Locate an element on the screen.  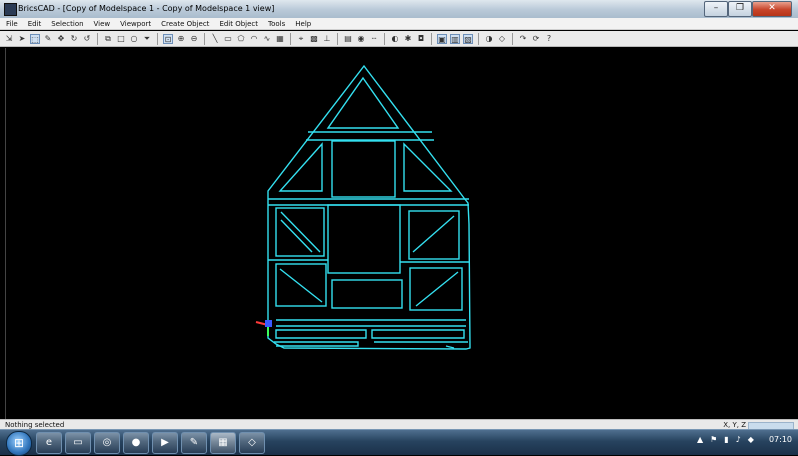
render-icon: ◐ is located at coordinates (395, 39).